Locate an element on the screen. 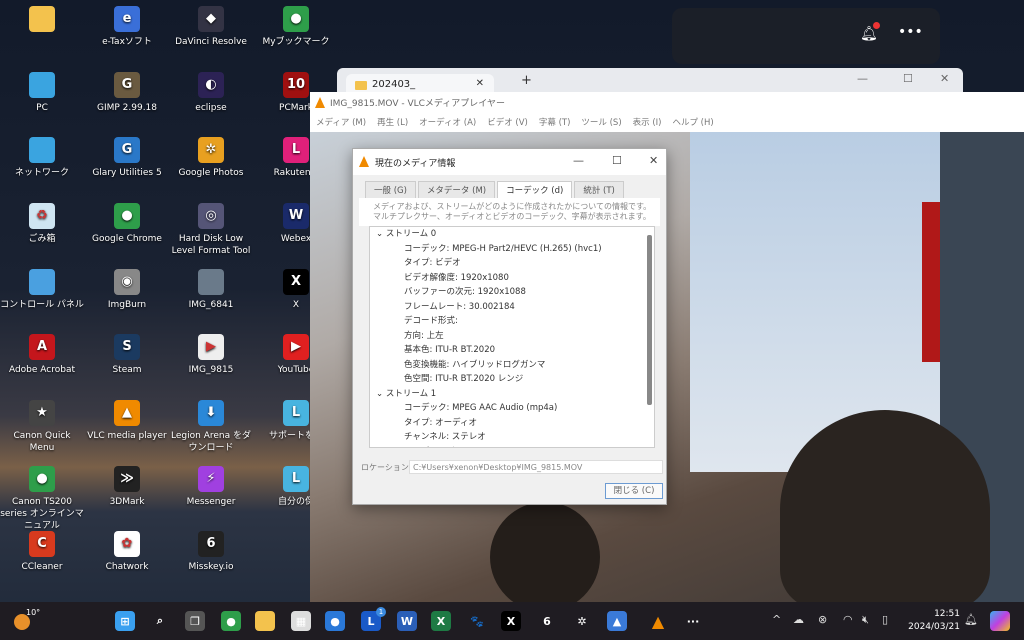 The image size is (1024, 640). stream-property: 色空間: ITU-R BT.2020 レンジ is located at coordinates (464, 379).